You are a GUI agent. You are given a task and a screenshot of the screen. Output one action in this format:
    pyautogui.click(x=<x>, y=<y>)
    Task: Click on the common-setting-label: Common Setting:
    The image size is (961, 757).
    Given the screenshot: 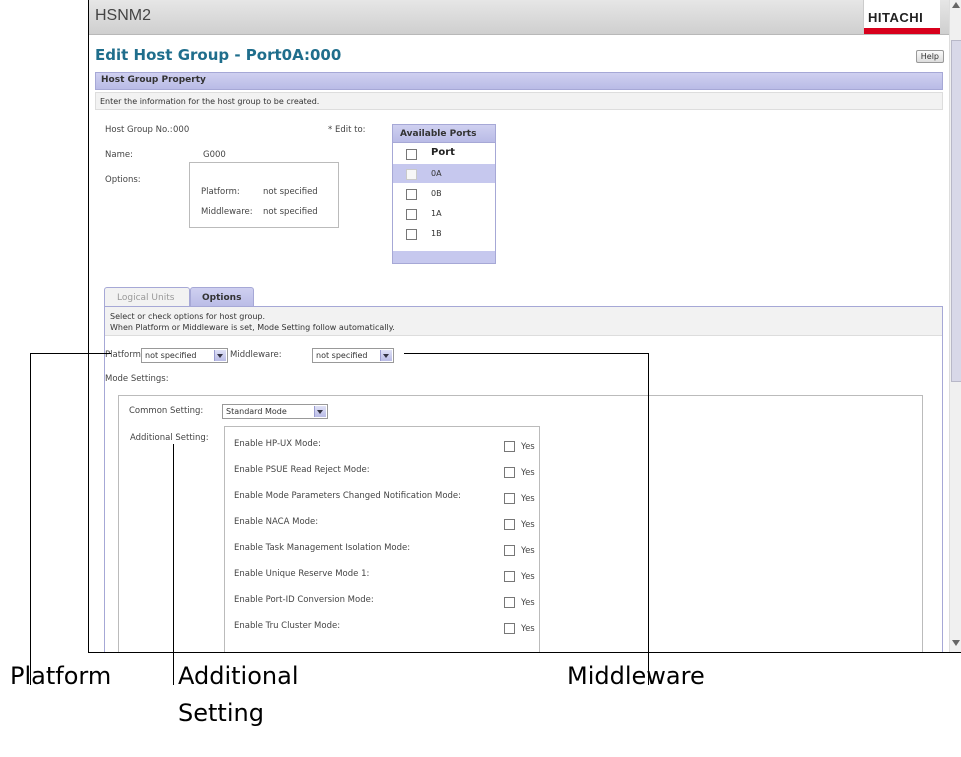 What is the action you would take?
    pyautogui.click(x=166, y=411)
    